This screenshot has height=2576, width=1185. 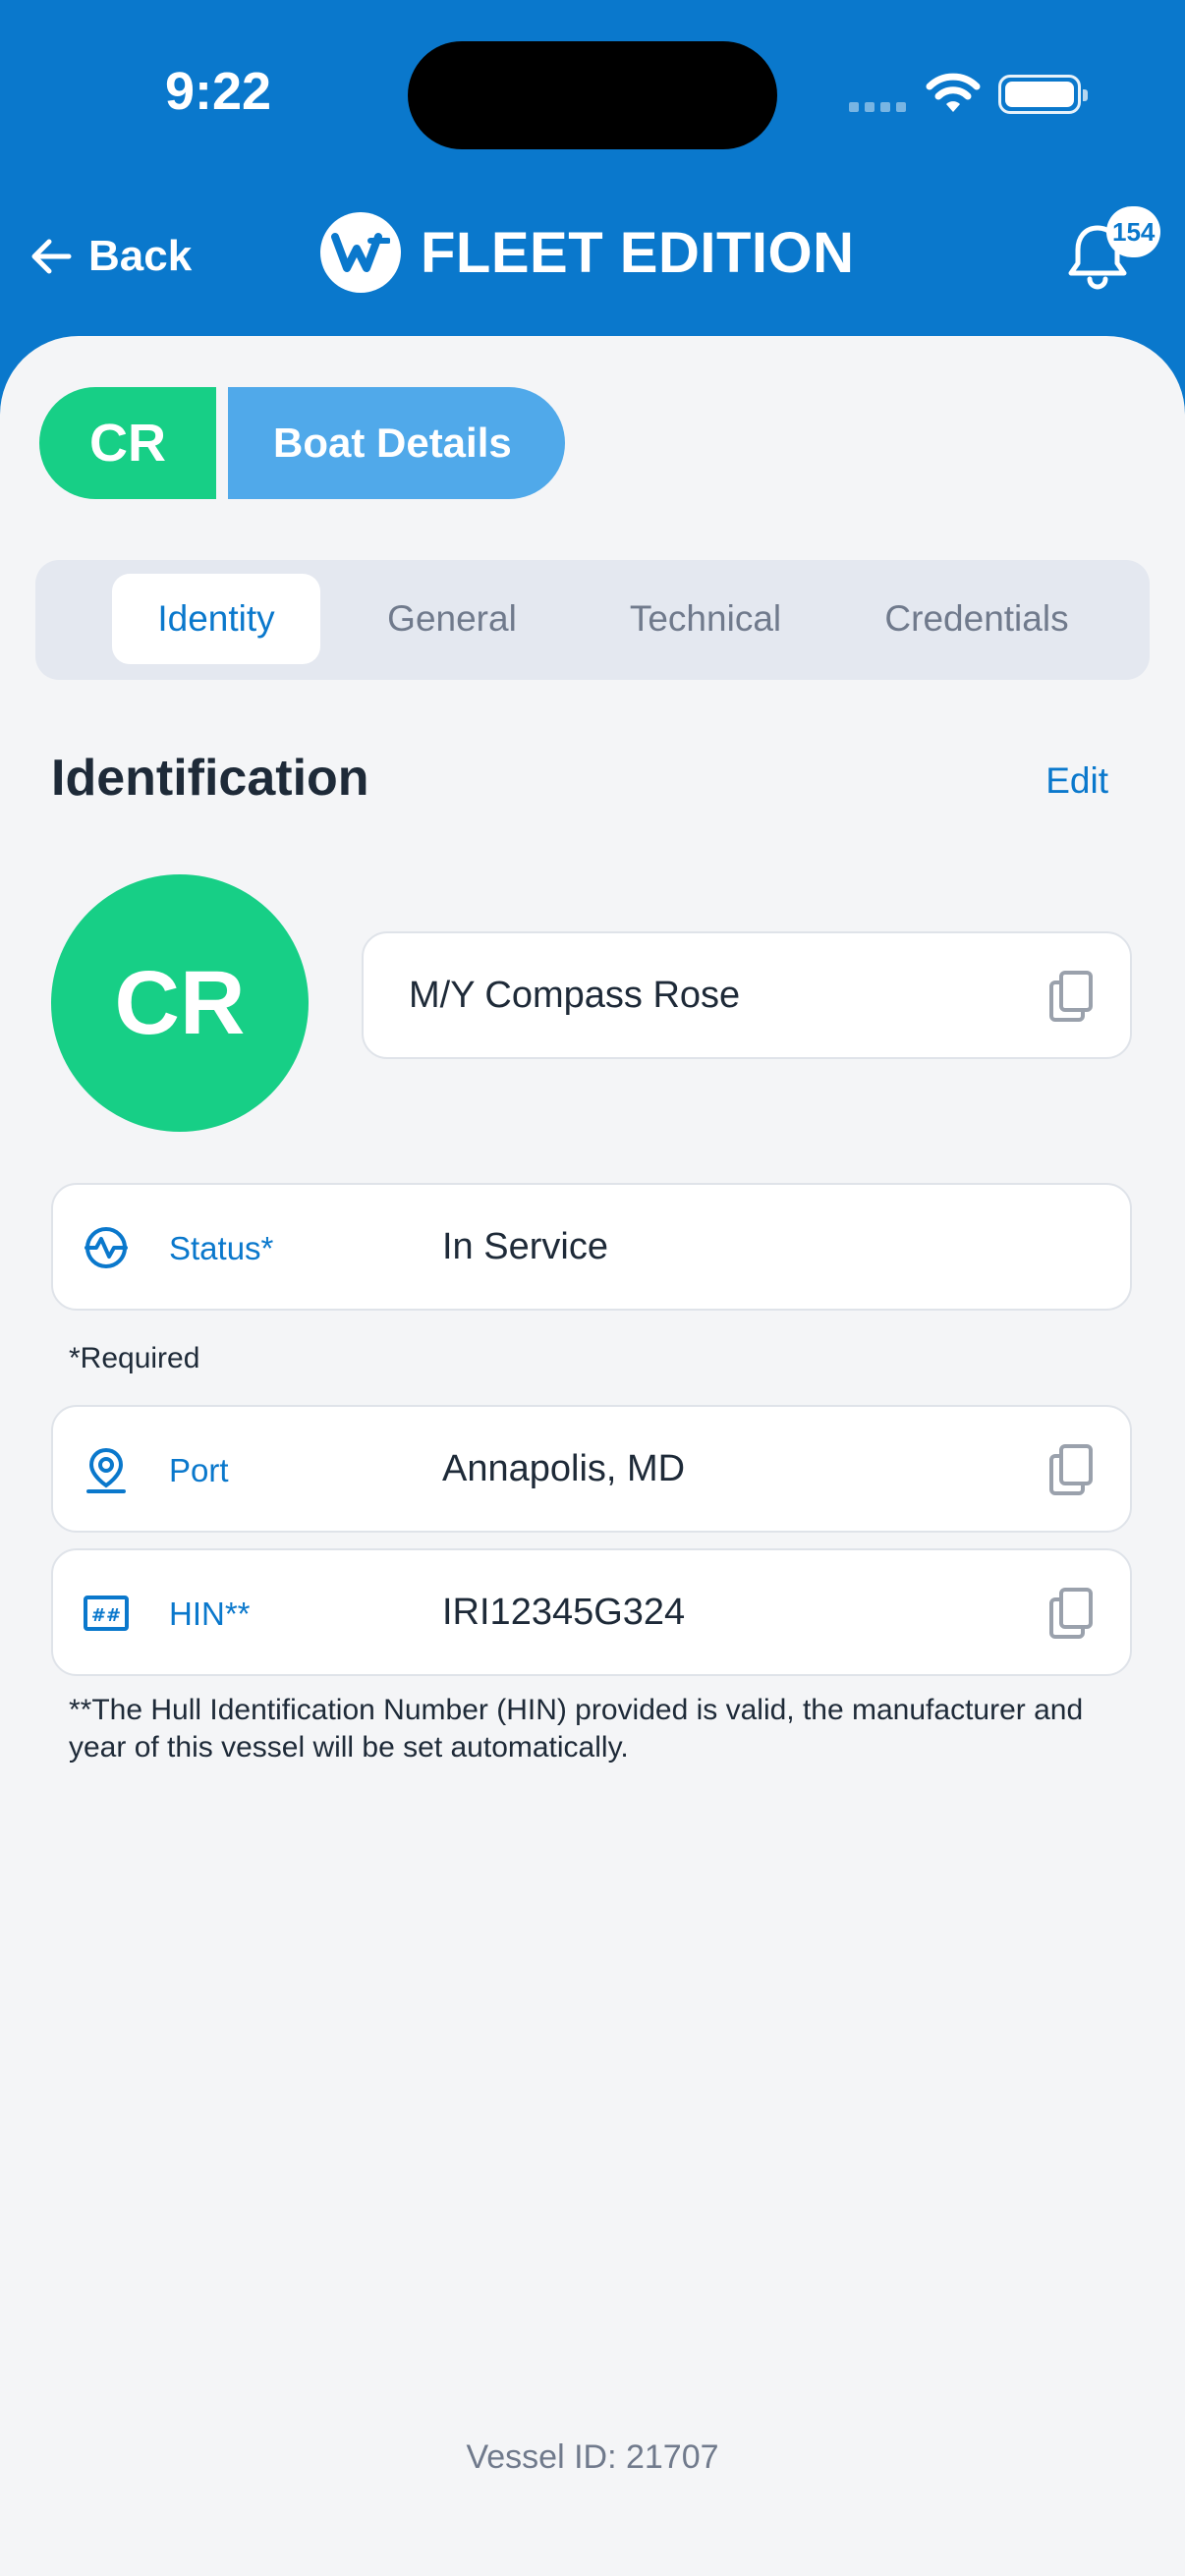 I want to click on dynamic-island, so click(x=592, y=95).